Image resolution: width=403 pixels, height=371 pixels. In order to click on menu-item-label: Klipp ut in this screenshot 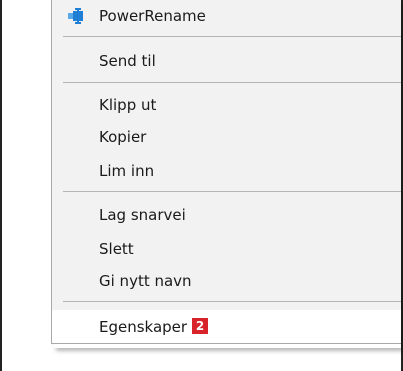, I will do `click(128, 105)`.